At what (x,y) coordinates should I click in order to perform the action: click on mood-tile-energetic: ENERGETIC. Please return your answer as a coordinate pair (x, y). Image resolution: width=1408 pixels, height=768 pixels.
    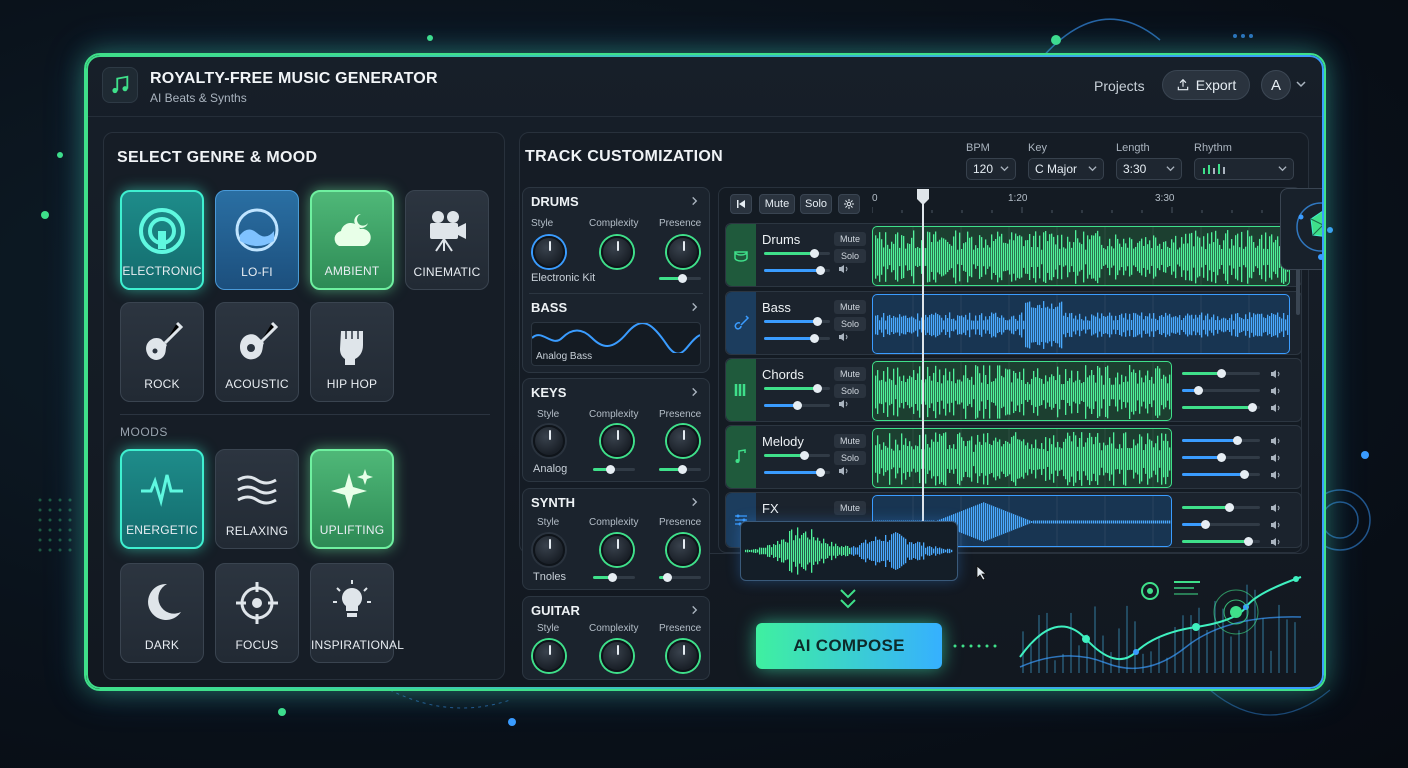
    Looking at the image, I should click on (162, 499).